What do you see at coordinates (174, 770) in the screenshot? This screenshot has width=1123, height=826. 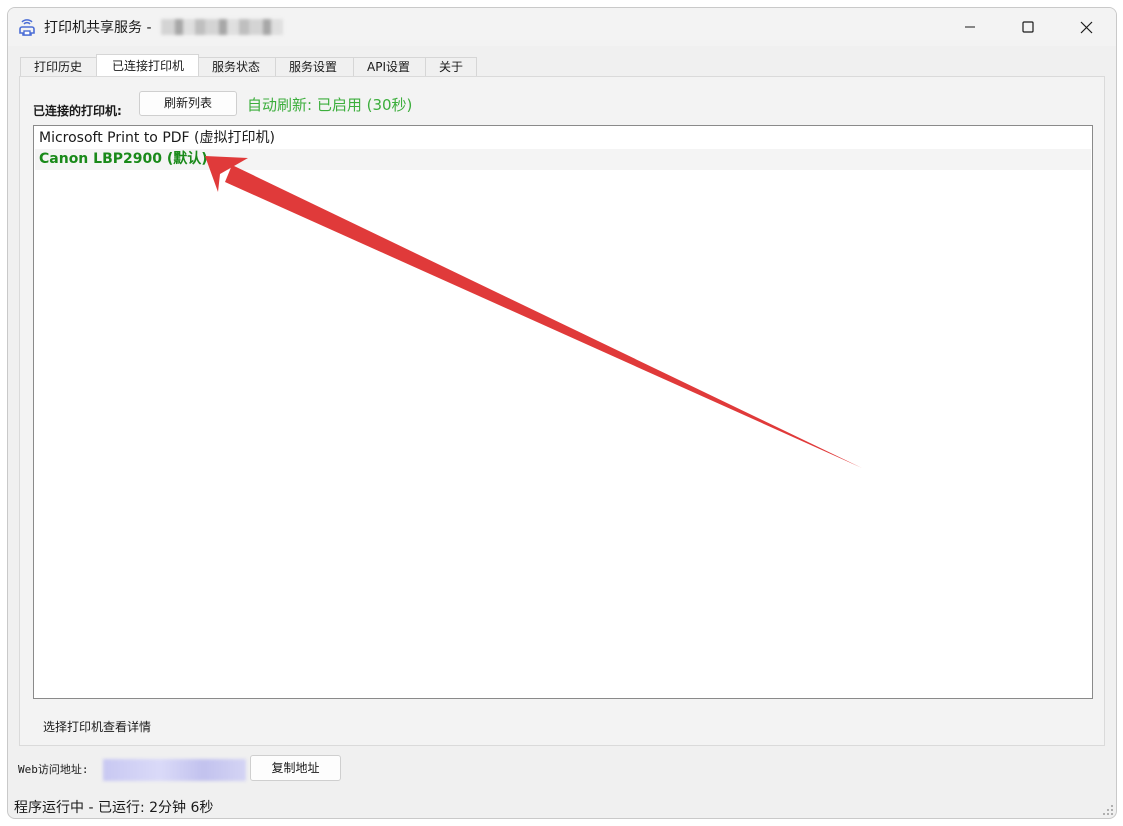 I see `redacted-web-address` at bounding box center [174, 770].